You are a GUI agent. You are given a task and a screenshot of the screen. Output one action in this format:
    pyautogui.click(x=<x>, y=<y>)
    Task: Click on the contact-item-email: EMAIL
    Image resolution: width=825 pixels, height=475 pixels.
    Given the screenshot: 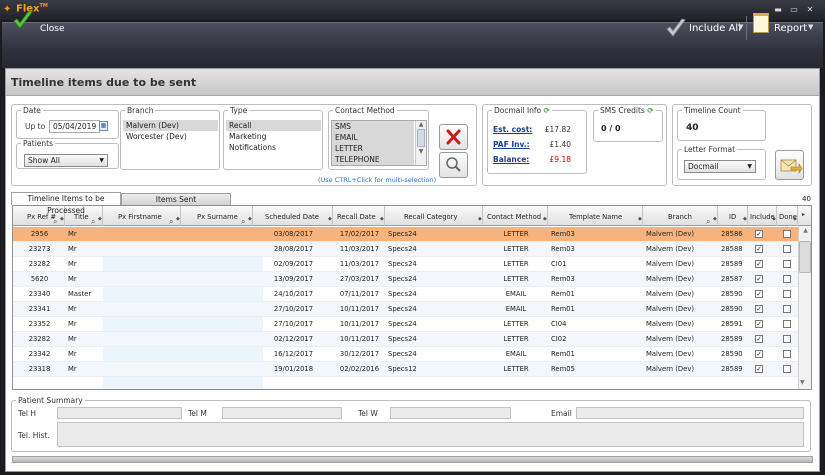 What is the action you would take?
    pyautogui.click(x=373, y=137)
    